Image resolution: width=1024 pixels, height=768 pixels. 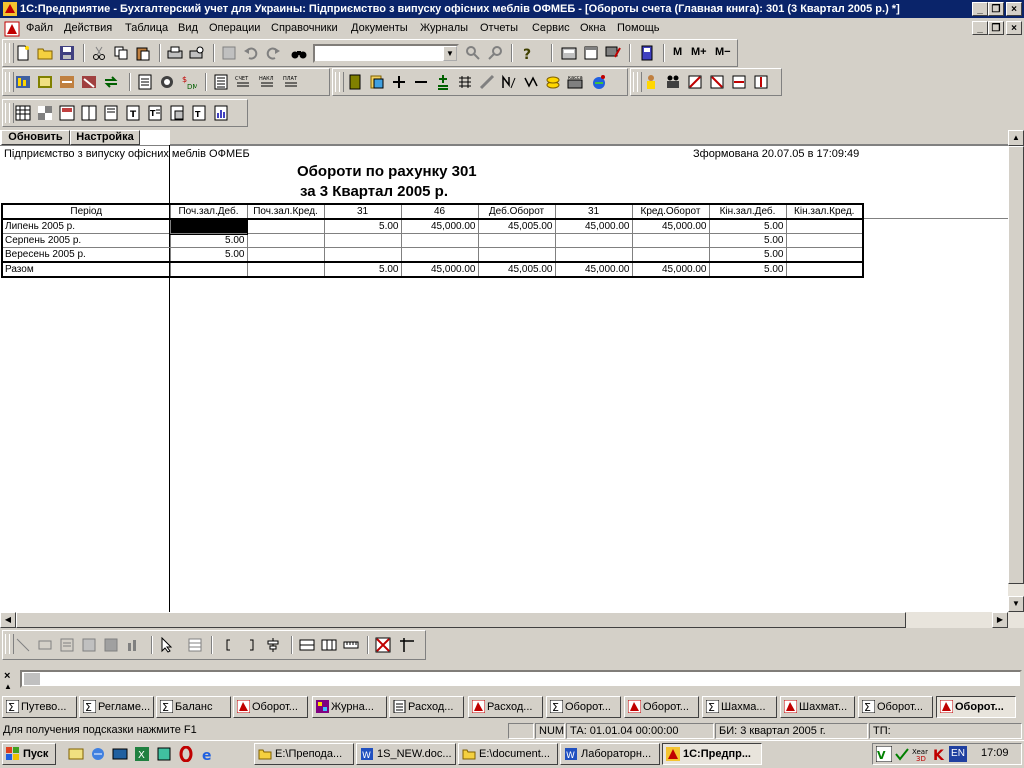 I want to click on menu-journals: Журналы, so click(x=444, y=28).